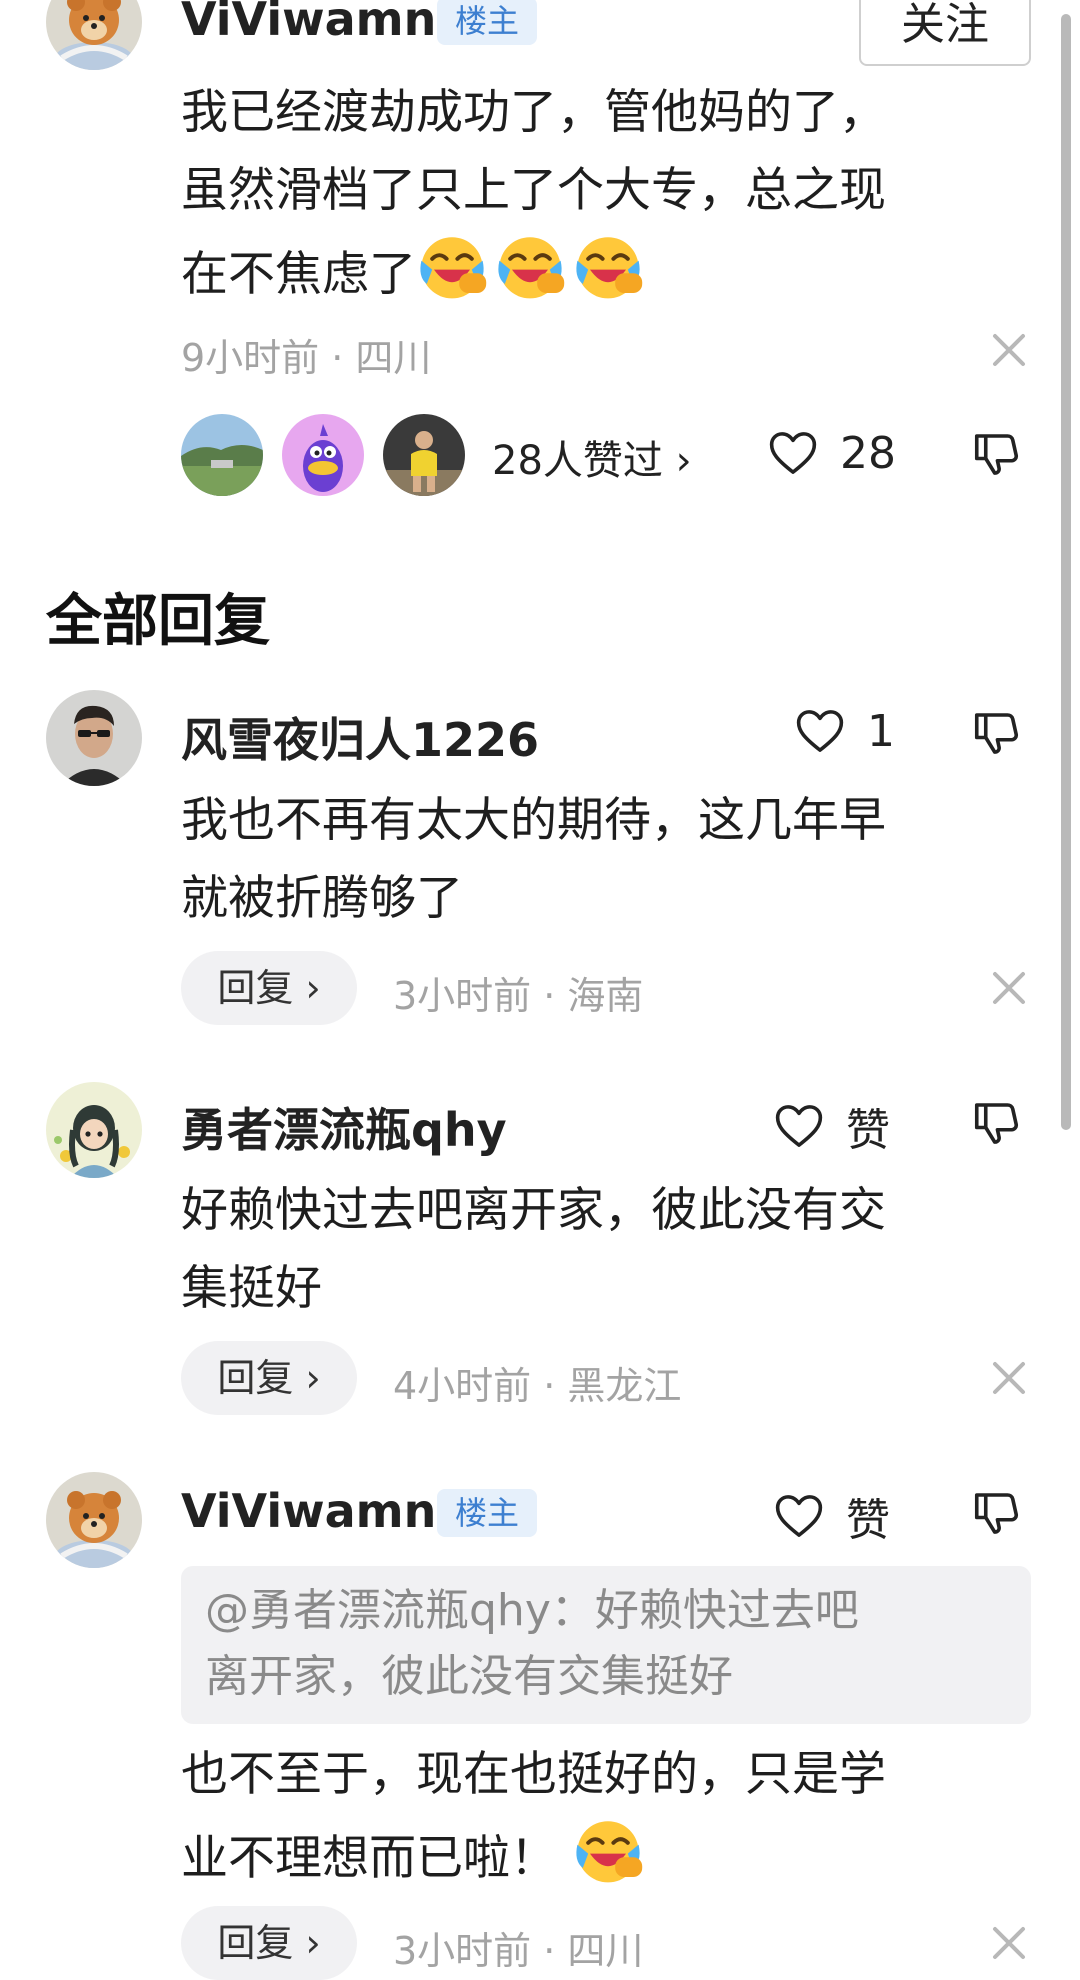  Describe the element at coordinates (596, 1250) in the screenshot. I see `reply-text: 好赖快过去吧离开家，彼此没有交 集挺好` at that location.